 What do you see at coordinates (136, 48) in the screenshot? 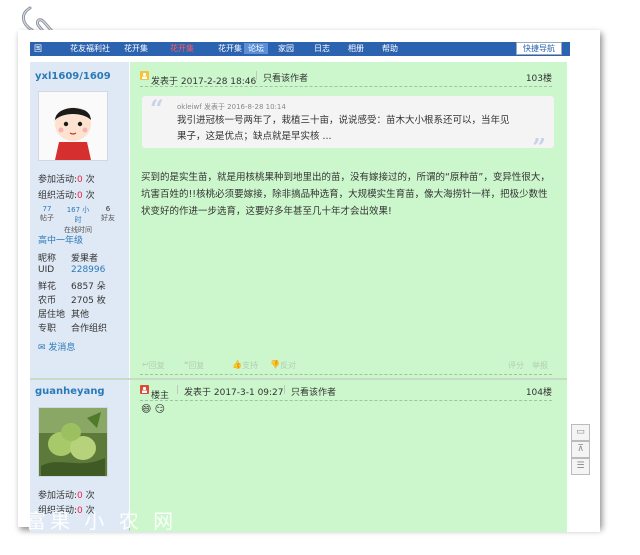
I see `nav-item-collection: 花开集` at bounding box center [136, 48].